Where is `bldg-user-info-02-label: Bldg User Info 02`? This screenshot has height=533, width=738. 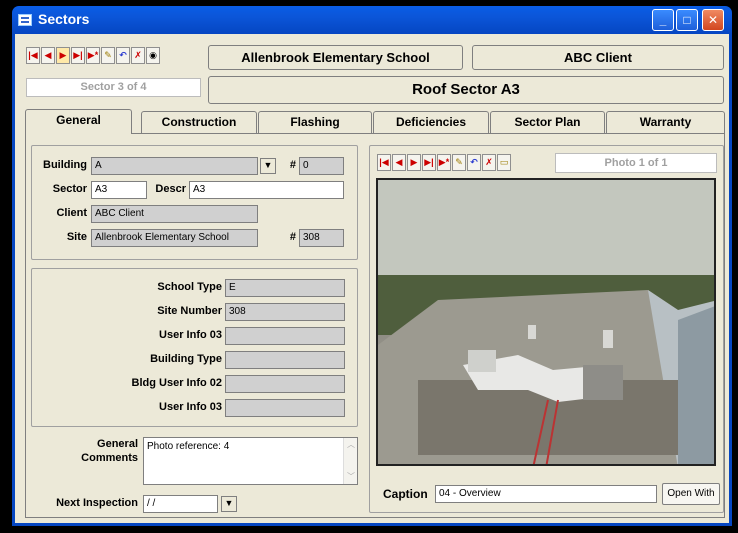 bldg-user-info-02-label: Bldg User Info 02 is located at coordinates (176, 383).